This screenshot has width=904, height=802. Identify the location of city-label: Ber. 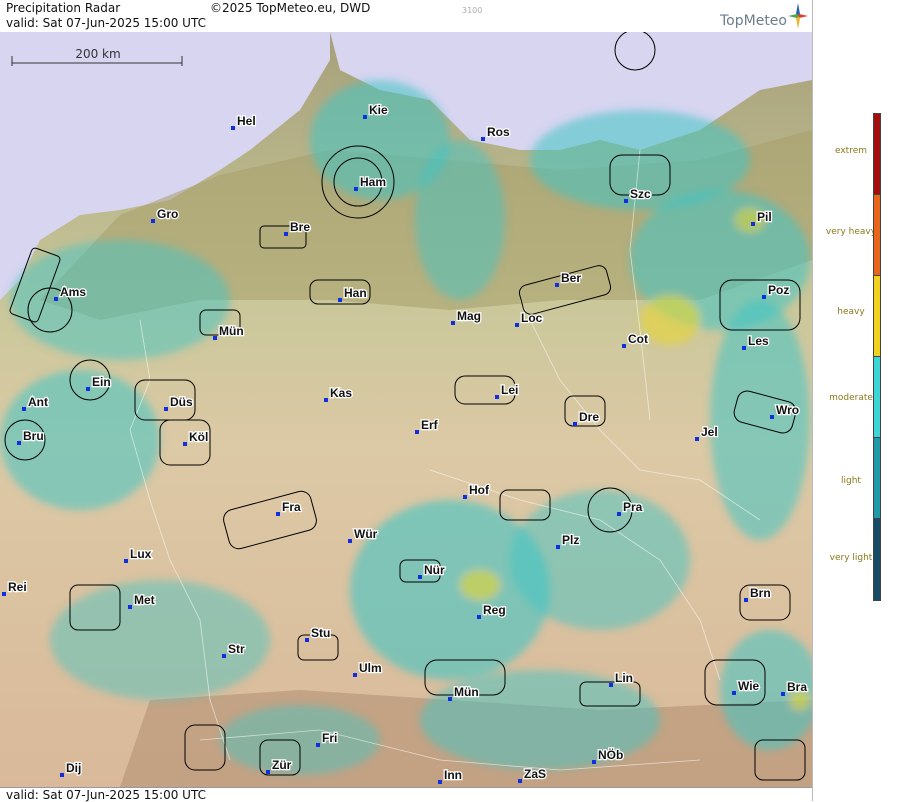
(571, 278).